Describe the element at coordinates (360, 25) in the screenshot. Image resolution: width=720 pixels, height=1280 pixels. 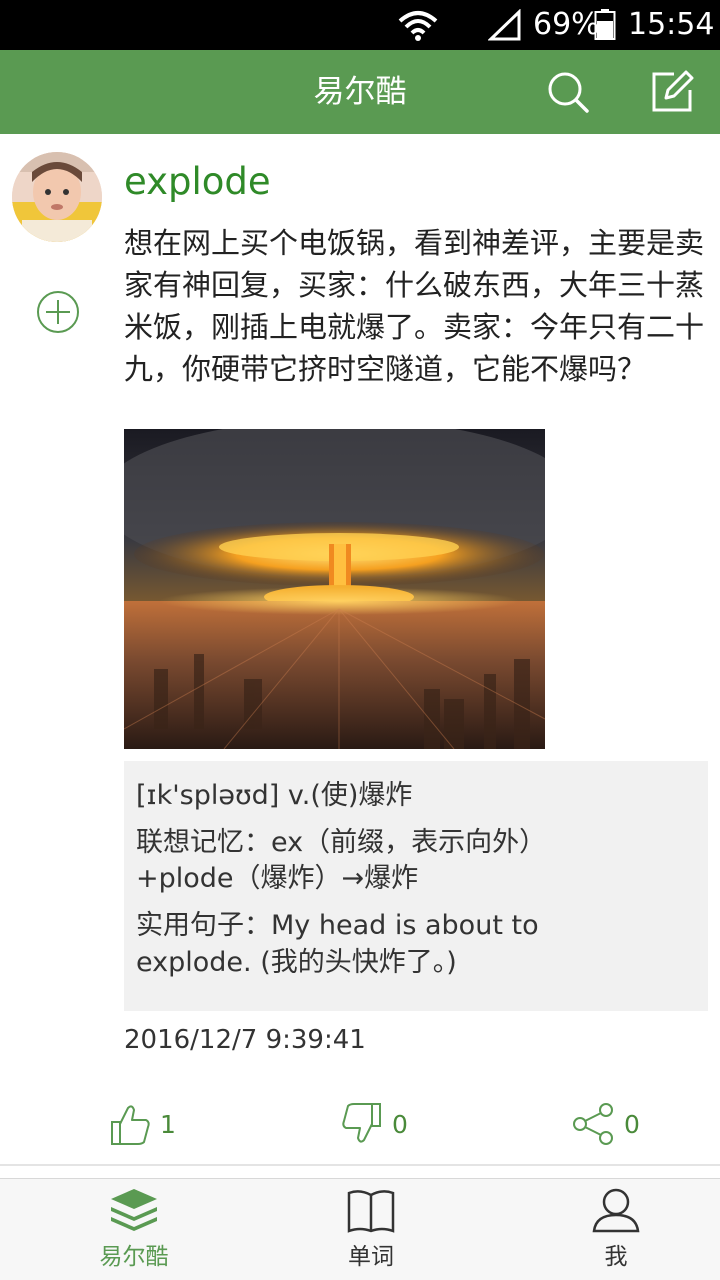
I see `status-bar: 69% 15:54` at that location.